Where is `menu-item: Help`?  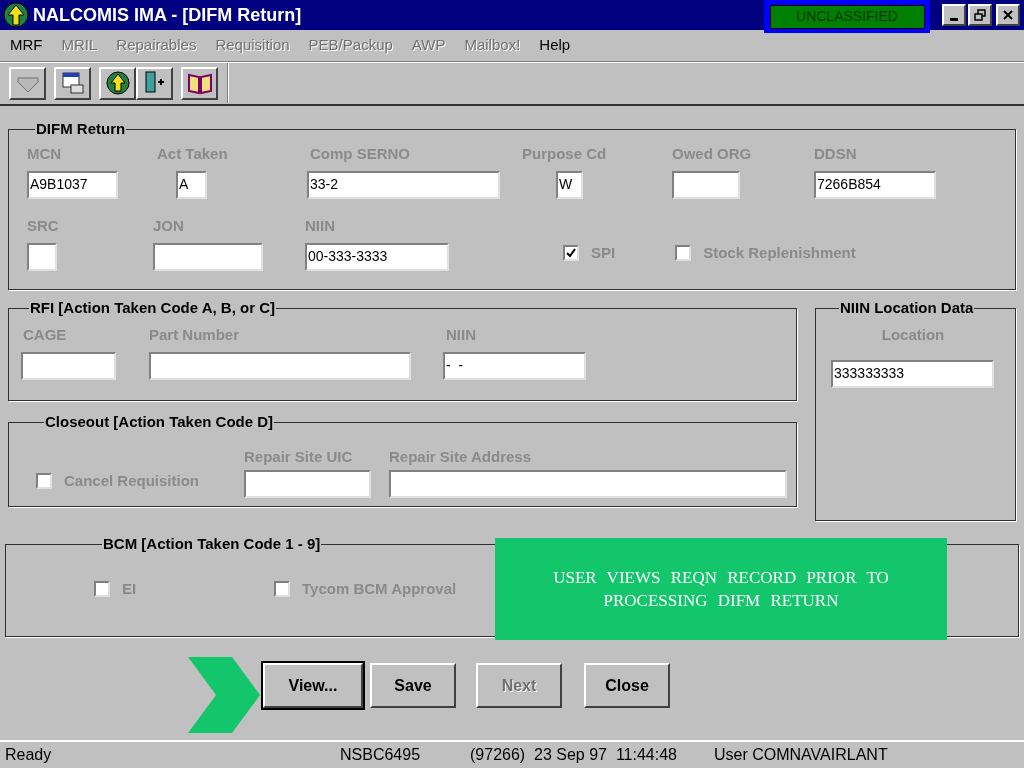 menu-item: Help is located at coordinates (555, 45).